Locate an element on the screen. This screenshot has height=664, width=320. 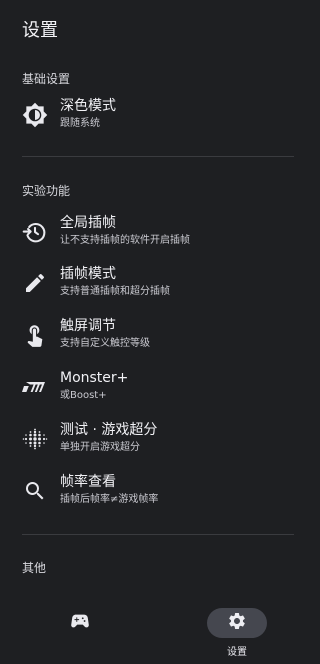
nav-item-games is located at coordinates (80, 631).